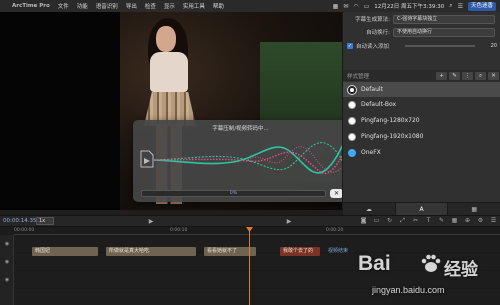 This screenshot has height=305, width=500. Describe the element at coordinates (169, 6) in the screenshot. I see `menu-display: 显示` at that location.